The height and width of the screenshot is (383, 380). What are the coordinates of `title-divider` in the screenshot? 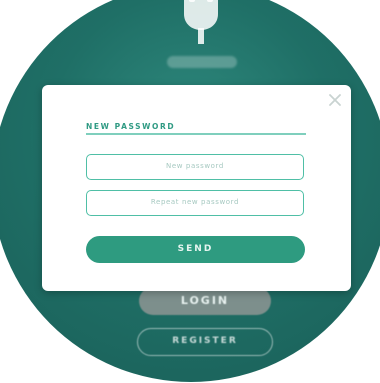 It's located at (196, 134).